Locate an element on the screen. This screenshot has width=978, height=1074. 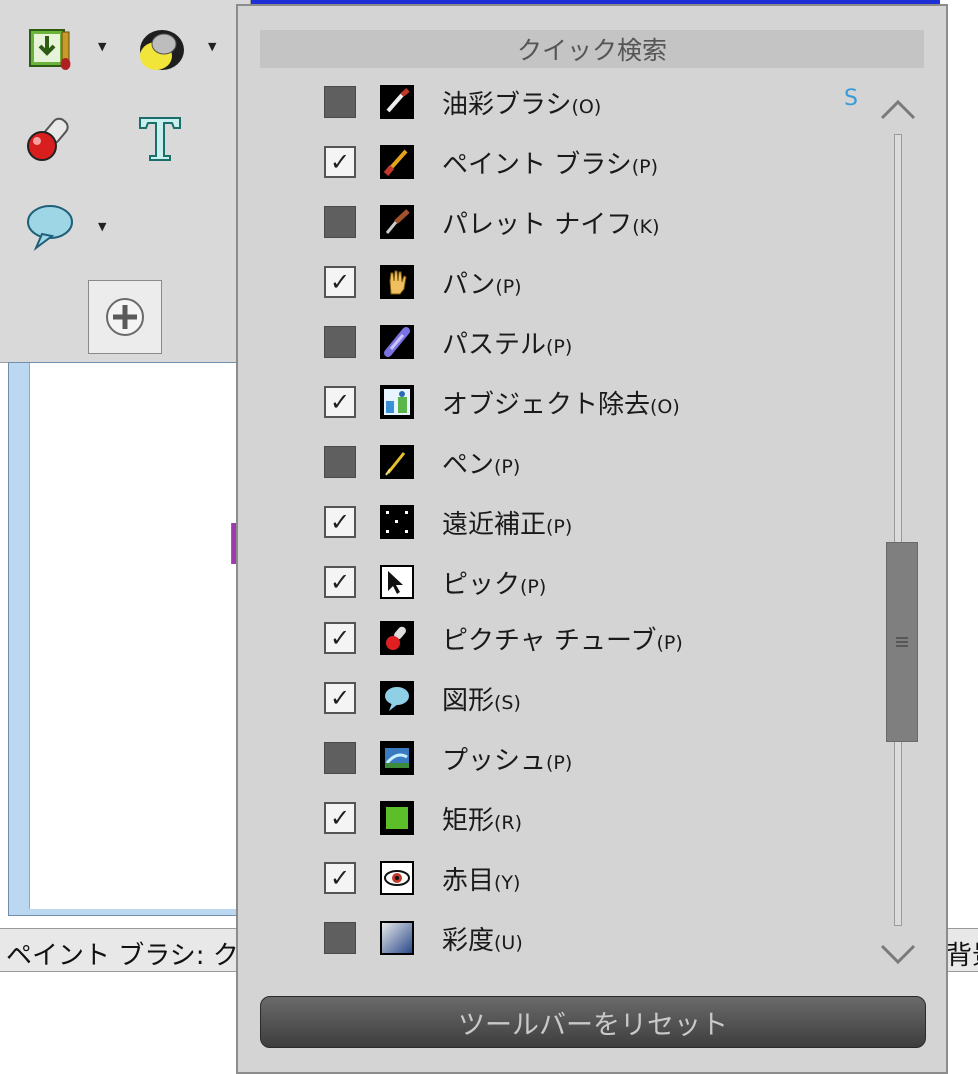
tool-list-item: パステル(P) is located at coordinates (594, 342).